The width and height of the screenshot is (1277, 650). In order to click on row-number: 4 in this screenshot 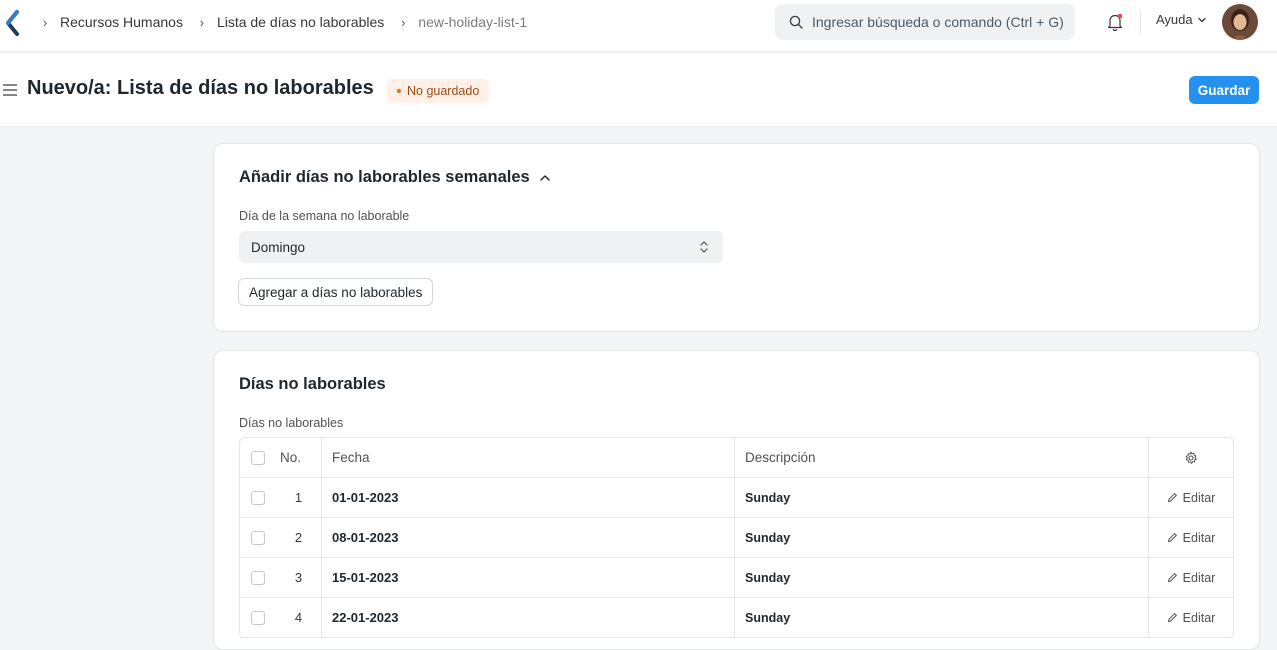, I will do `click(299, 617)`.